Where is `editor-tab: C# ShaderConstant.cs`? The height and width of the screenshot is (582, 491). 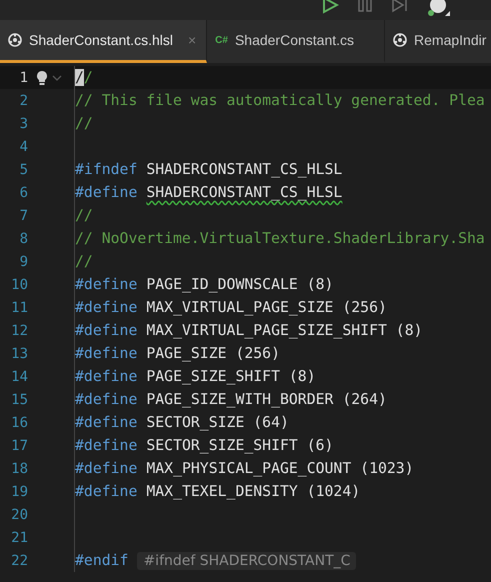
editor-tab: C# ShaderConstant.cs is located at coordinates (296, 41).